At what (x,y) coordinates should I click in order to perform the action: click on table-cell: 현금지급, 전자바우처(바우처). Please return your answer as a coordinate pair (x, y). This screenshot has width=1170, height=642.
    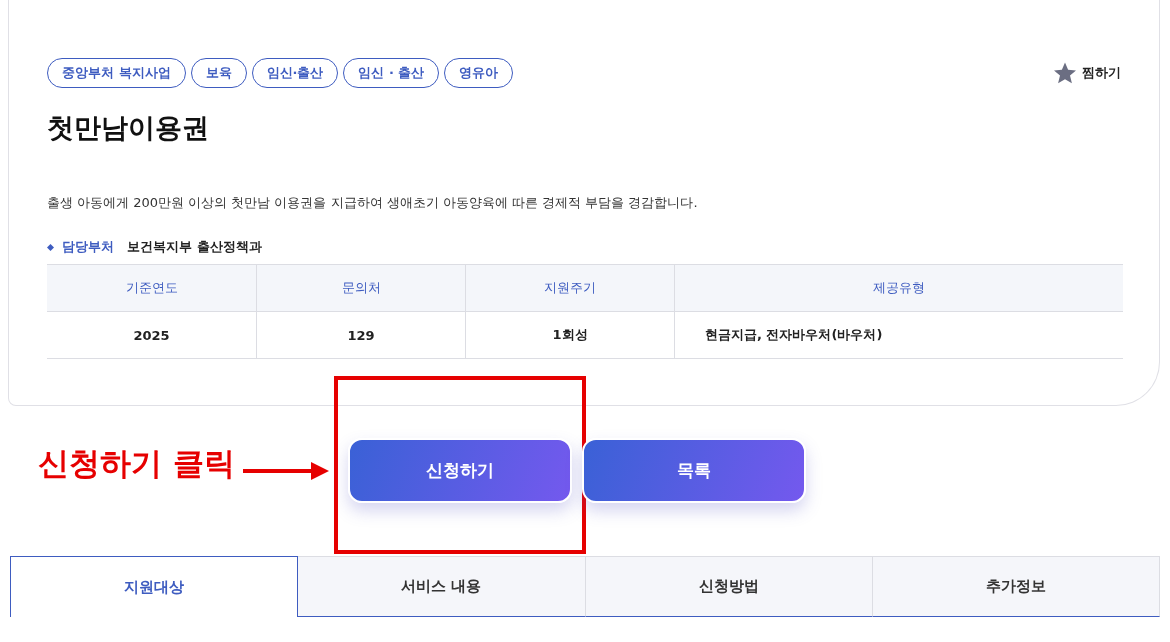
    Looking at the image, I should click on (898, 335).